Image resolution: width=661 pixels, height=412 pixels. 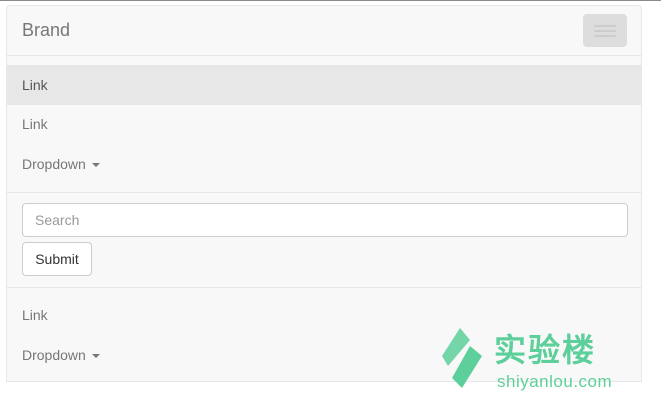 What do you see at coordinates (324, 164) in the screenshot?
I see `nav-dropdown-1: Dropdown` at bounding box center [324, 164].